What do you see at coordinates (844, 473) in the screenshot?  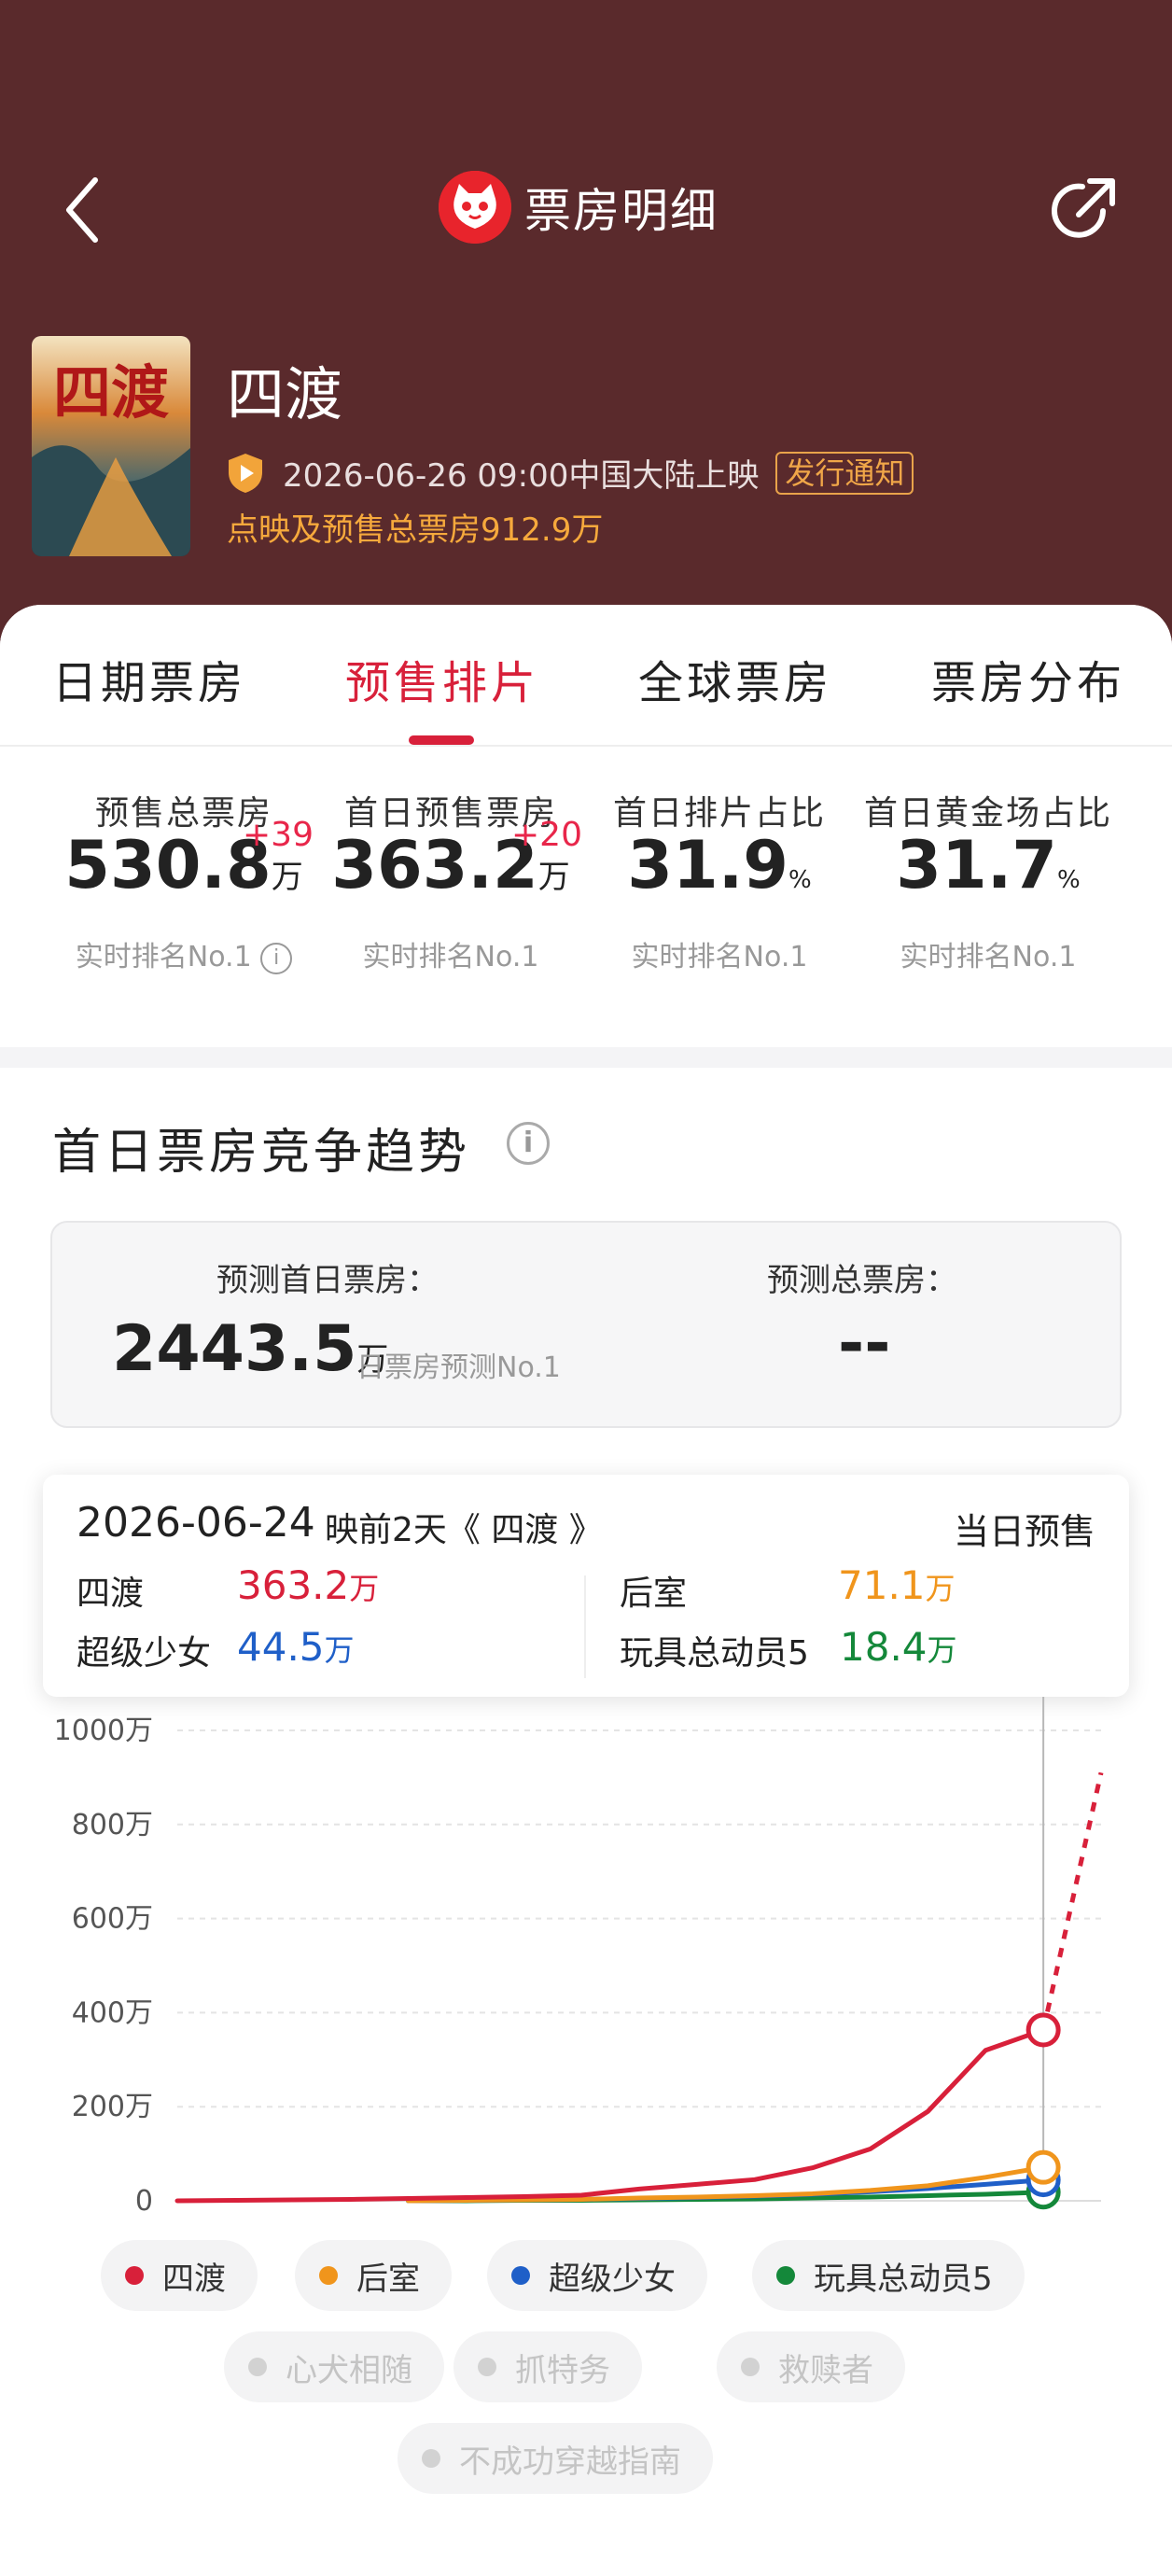 I see `release-notice-button: 发行通知` at bounding box center [844, 473].